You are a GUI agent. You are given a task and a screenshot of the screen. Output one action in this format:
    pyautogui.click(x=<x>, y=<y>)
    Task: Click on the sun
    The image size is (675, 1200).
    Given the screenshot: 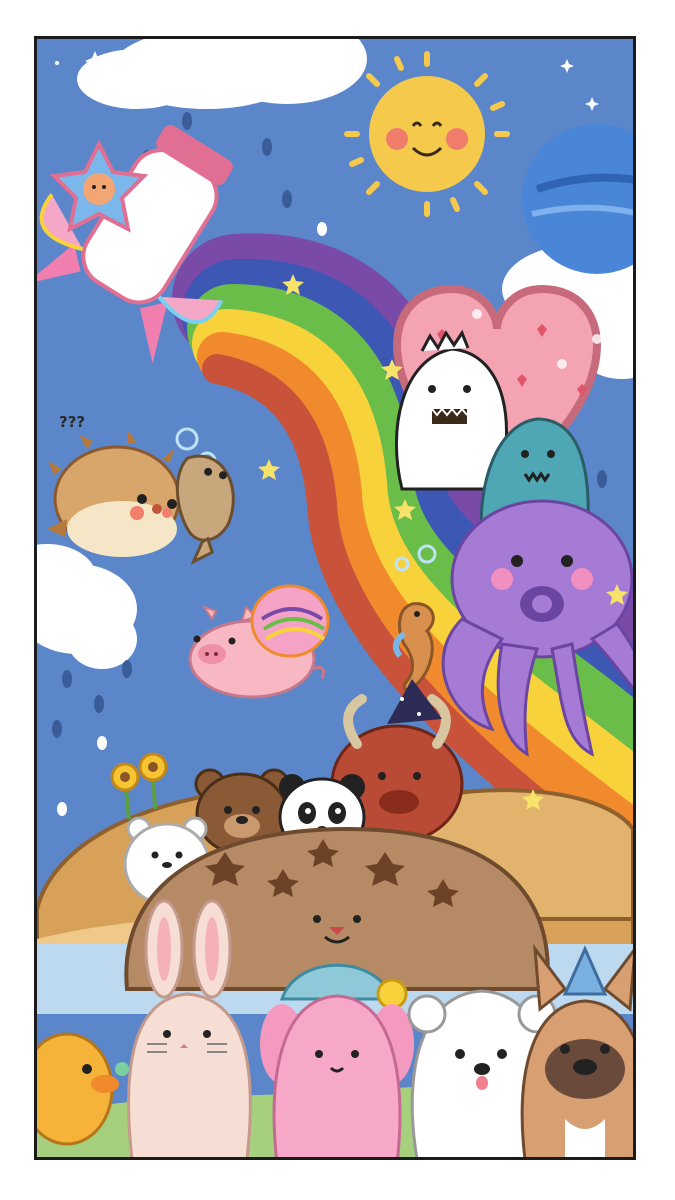 What is the action you would take?
    pyautogui.click(x=427, y=134)
    